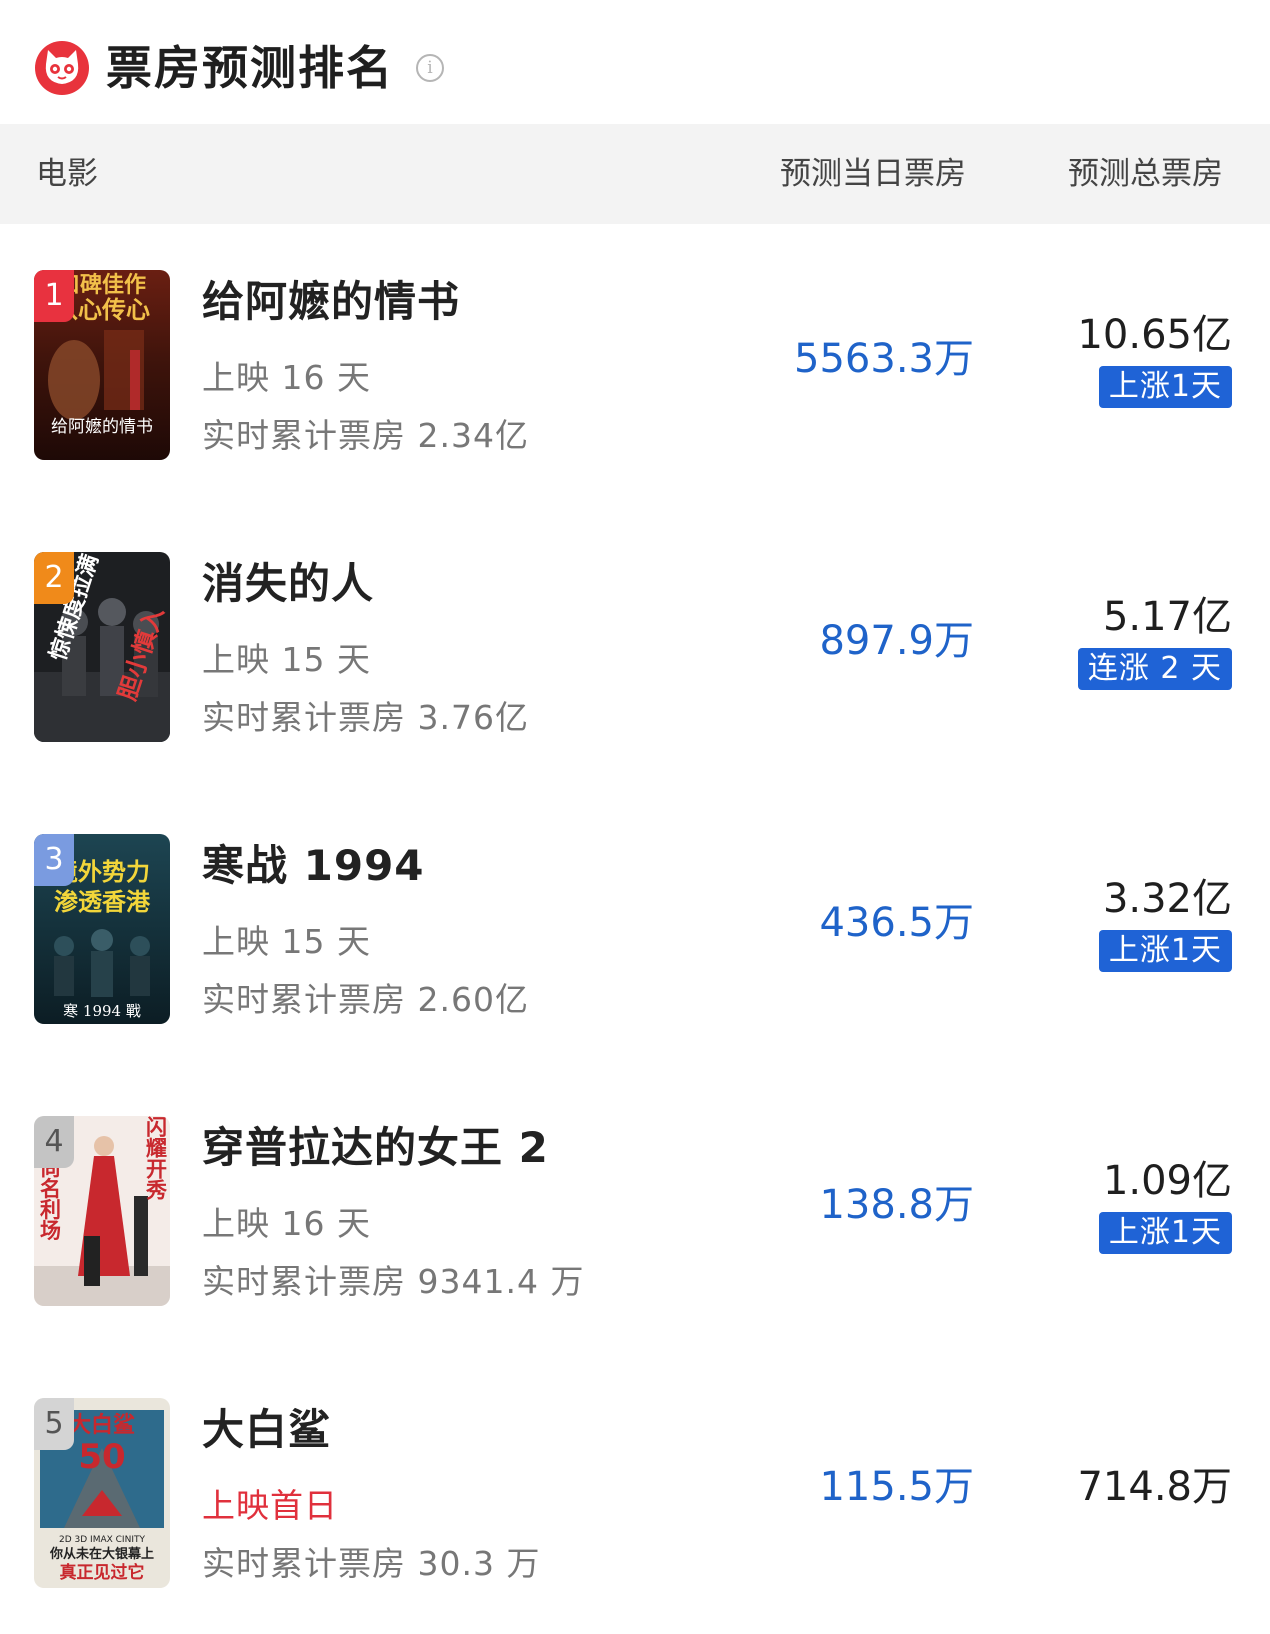  What do you see at coordinates (896, 923) in the screenshot?
I see `predicted-day-box: 436.5万` at bounding box center [896, 923].